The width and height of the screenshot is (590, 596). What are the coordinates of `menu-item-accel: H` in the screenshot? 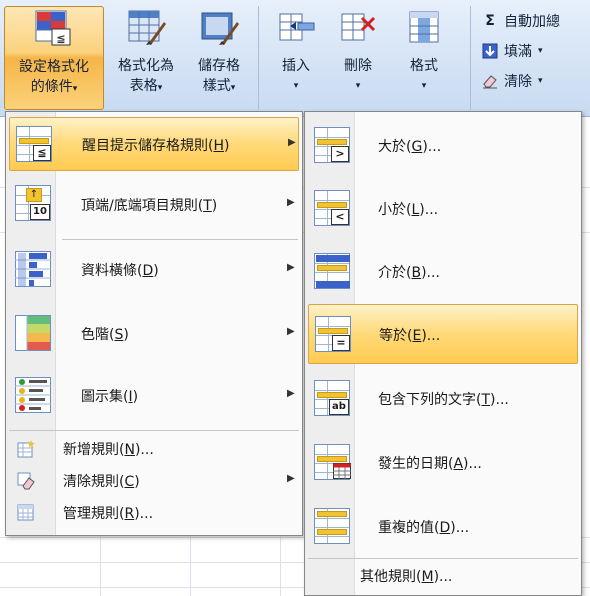 It's located at (218, 146).